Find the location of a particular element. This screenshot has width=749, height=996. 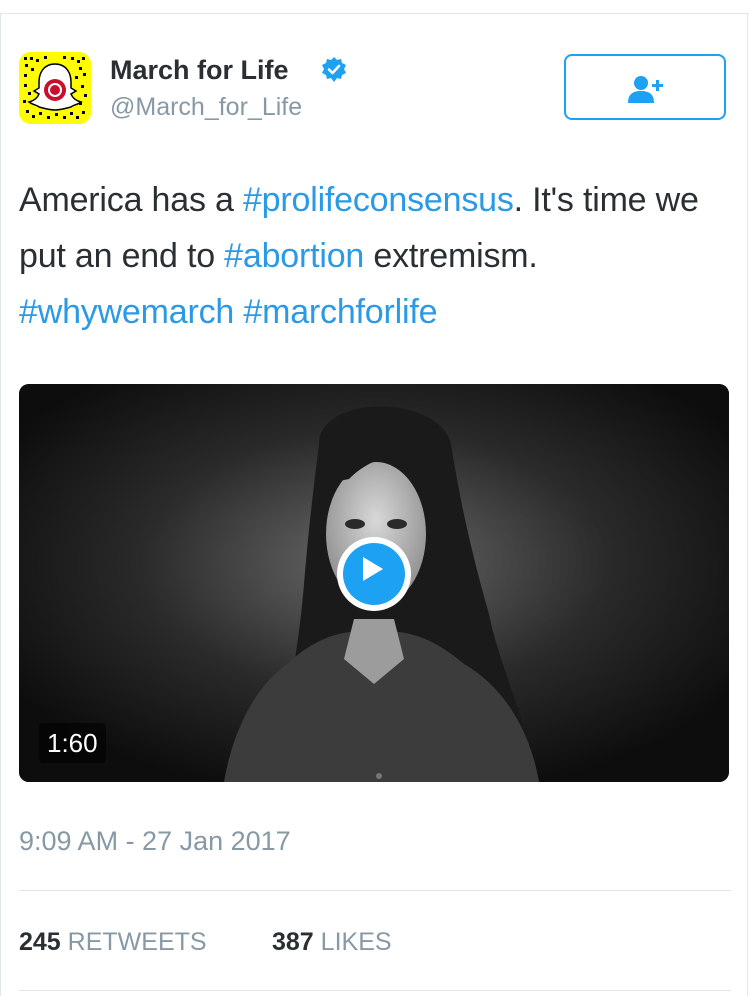

verified-badge-icon is located at coordinates (334, 69).